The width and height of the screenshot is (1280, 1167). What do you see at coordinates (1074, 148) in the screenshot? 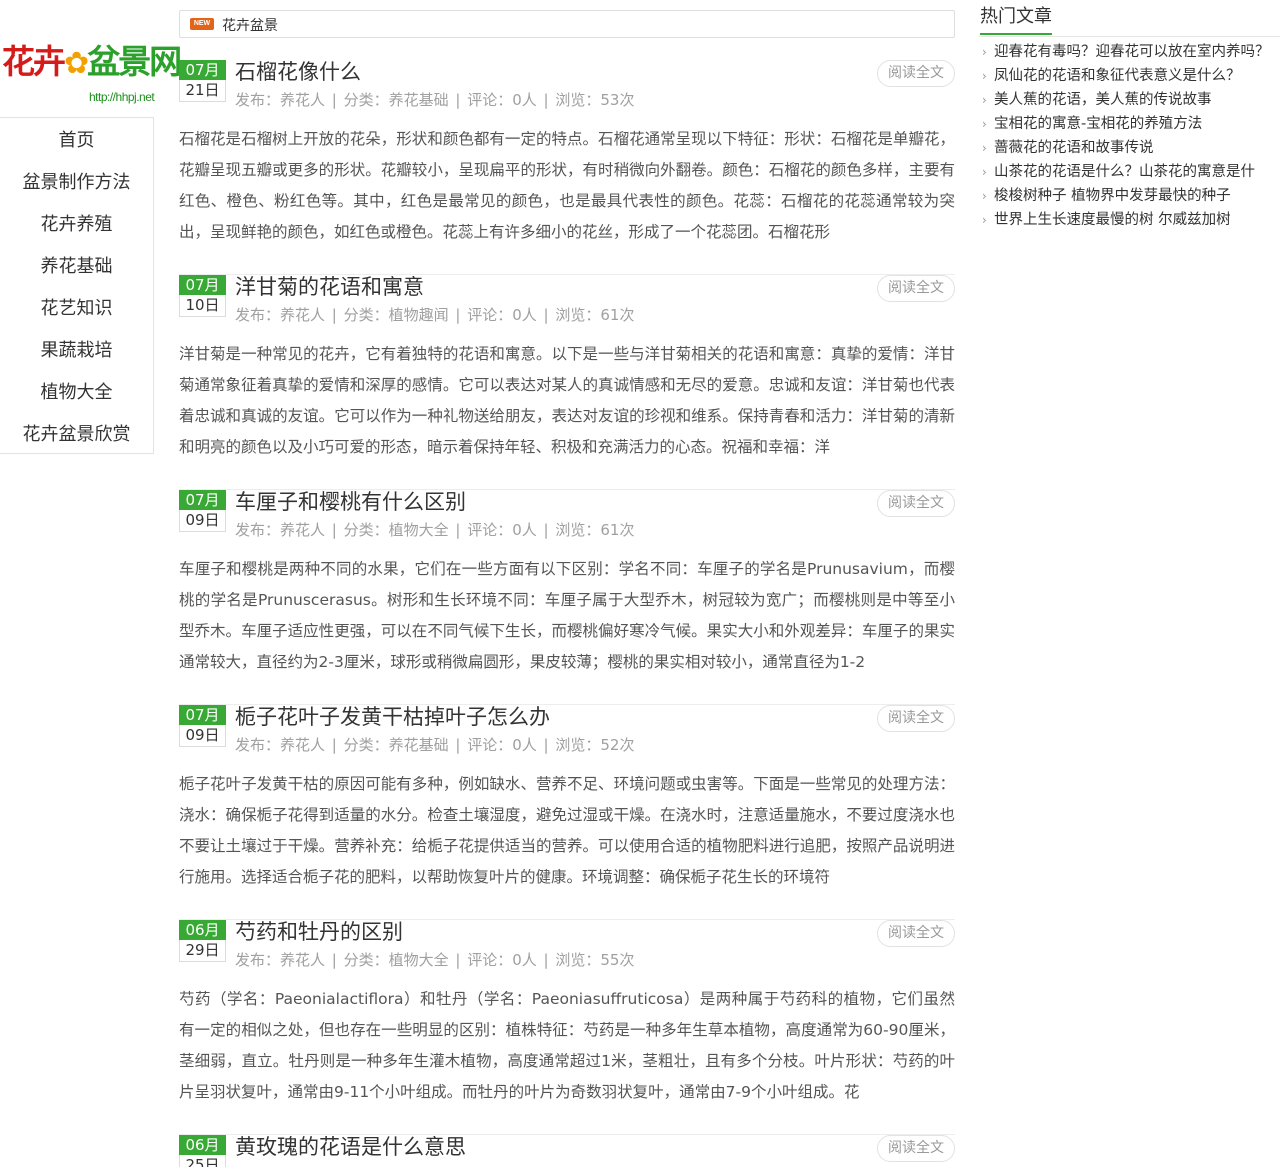
I see `hot-article-link: 蔷薇花的花语和故事传说` at bounding box center [1074, 148].